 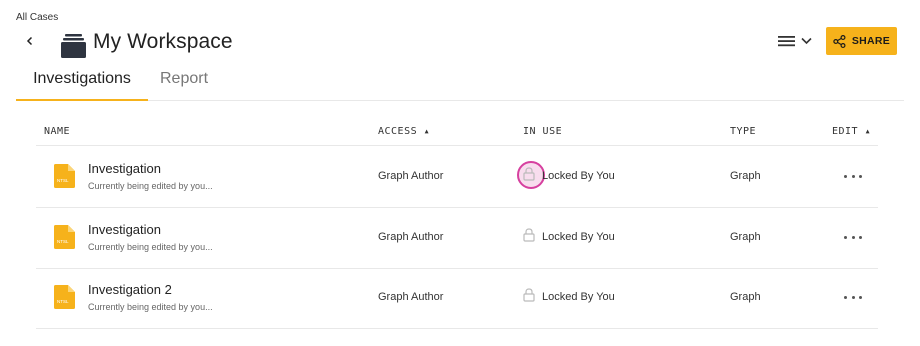 What do you see at coordinates (543, 131) in the screenshot?
I see `column-header-in-use: IN USE` at bounding box center [543, 131].